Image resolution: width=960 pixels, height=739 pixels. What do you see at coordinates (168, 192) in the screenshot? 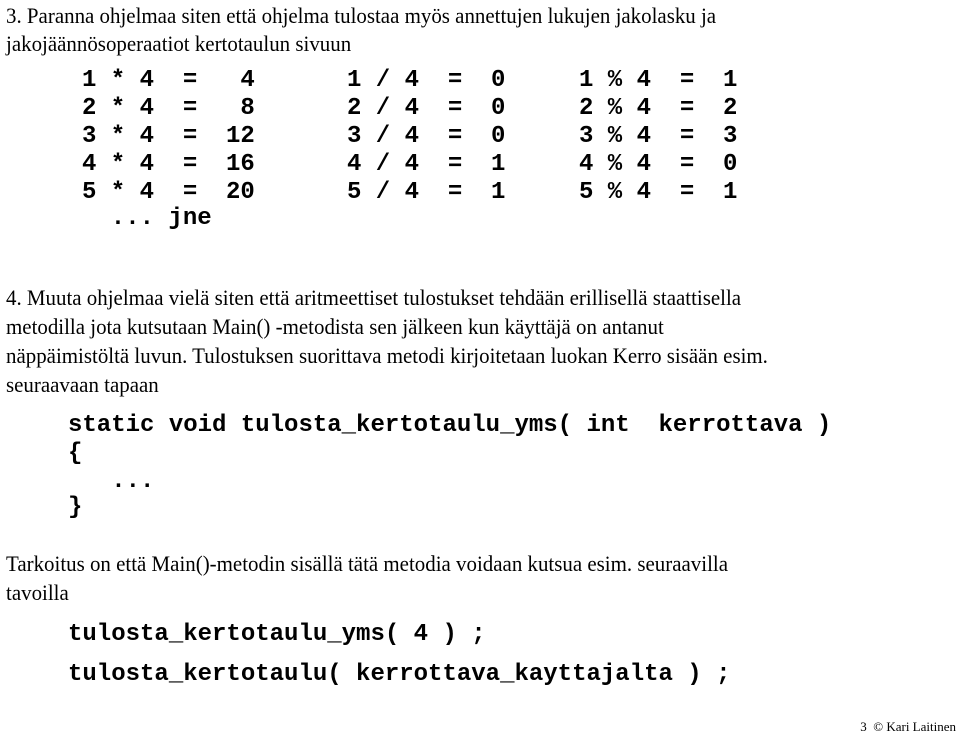
I see `mul-cell: 5 * 4 = 20` at bounding box center [168, 192].